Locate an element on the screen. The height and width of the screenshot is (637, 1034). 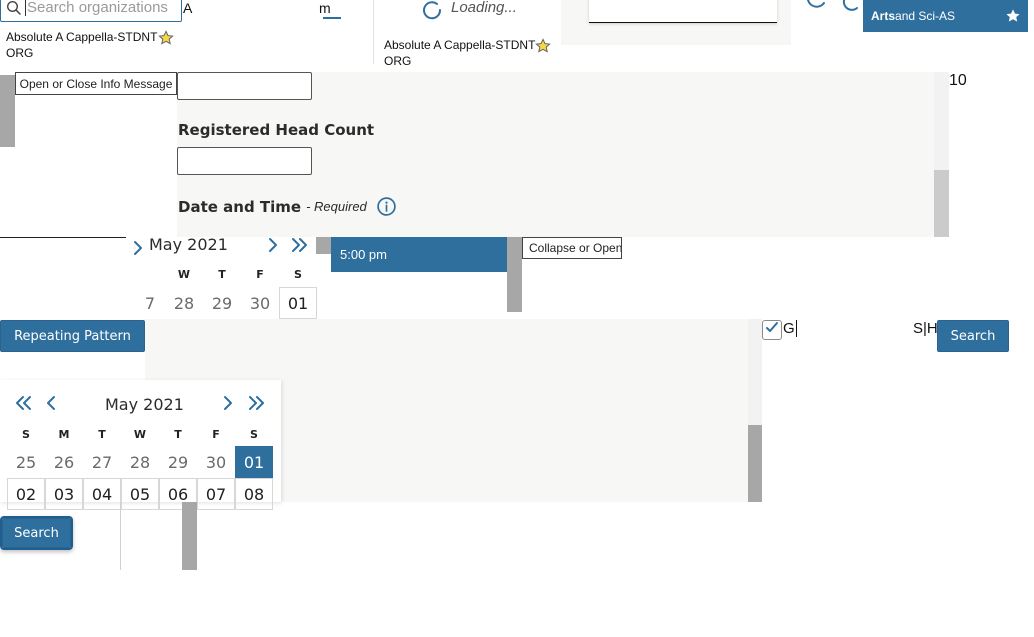
required-text: - Required is located at coordinates (336, 206).